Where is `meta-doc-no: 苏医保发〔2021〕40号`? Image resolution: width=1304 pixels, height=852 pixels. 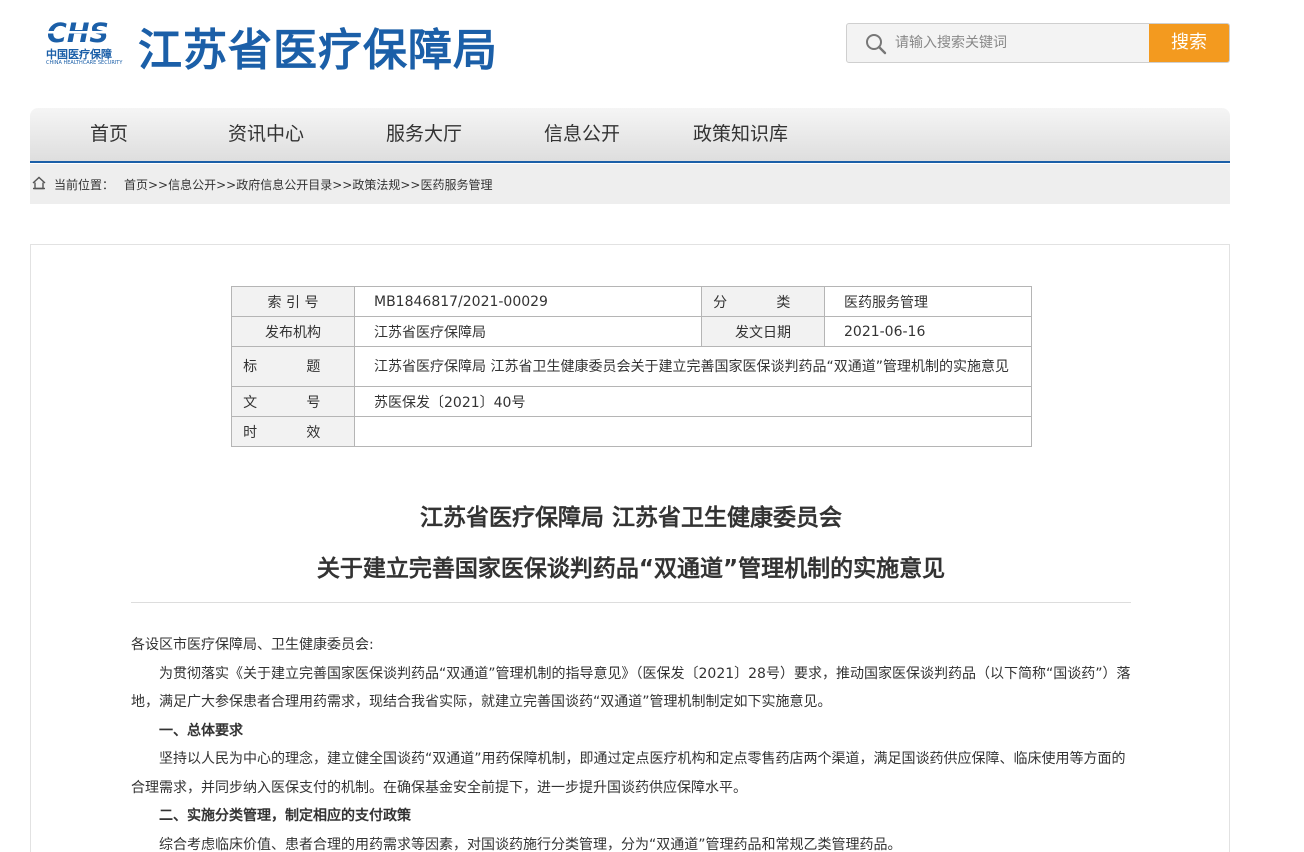
meta-doc-no: 苏医保发〔2021〕40号 is located at coordinates (693, 401).